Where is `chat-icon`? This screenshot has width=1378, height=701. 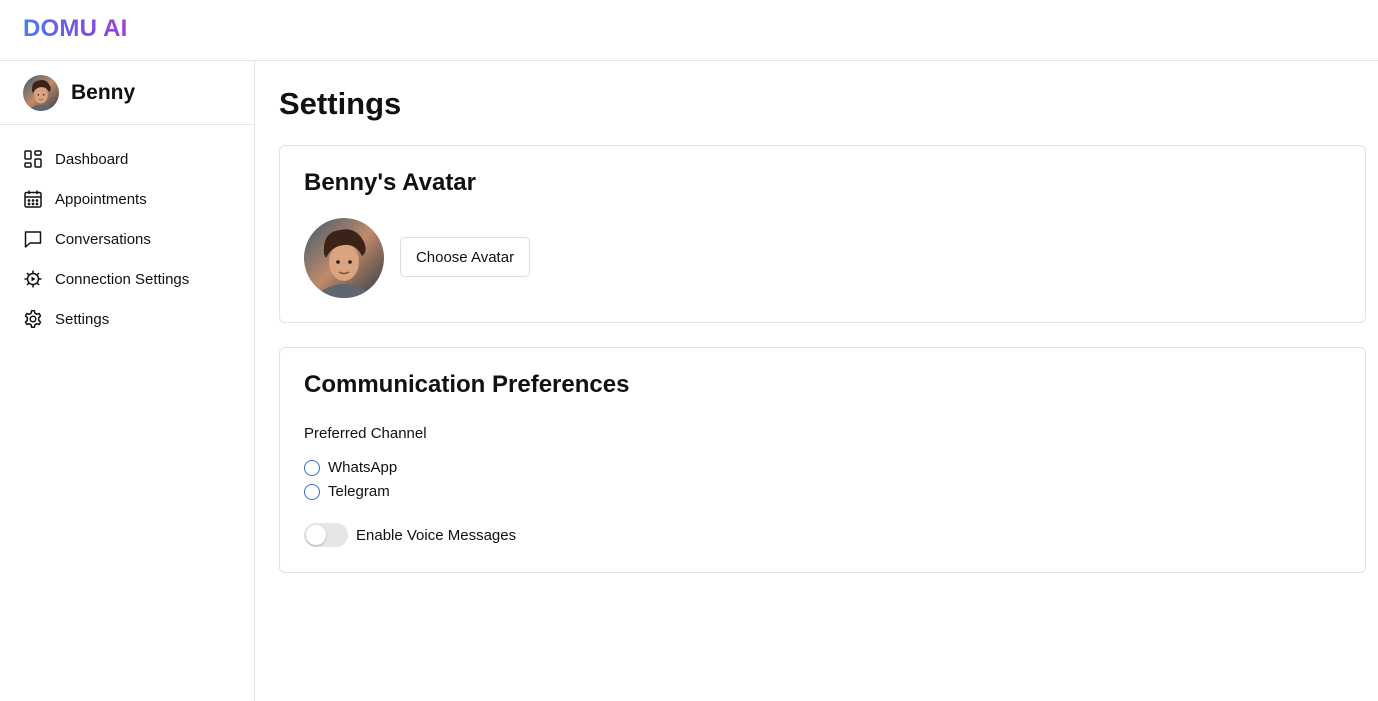 chat-icon is located at coordinates (33, 239).